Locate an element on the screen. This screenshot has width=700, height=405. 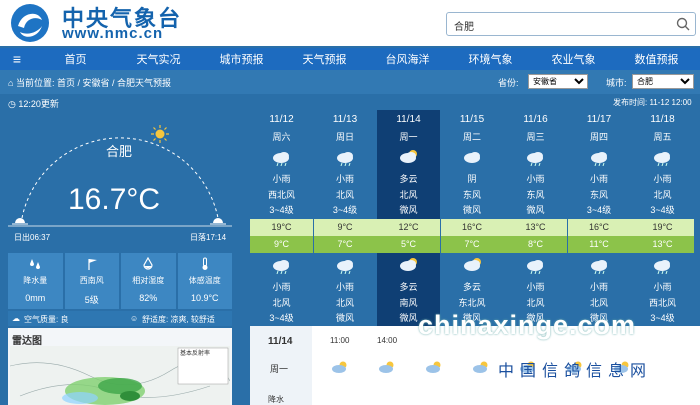
comfort-text: 舒适度: 凉爽, 较舒适 is located at coordinates (178, 319).